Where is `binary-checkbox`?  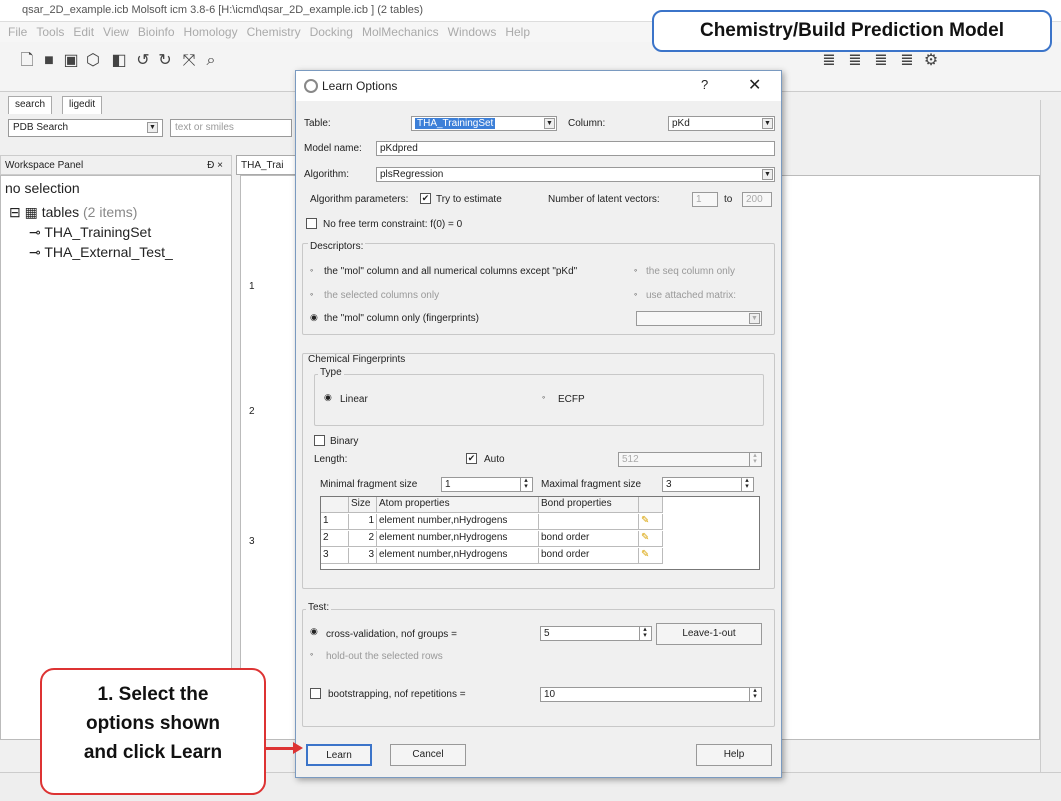 binary-checkbox is located at coordinates (319, 440).